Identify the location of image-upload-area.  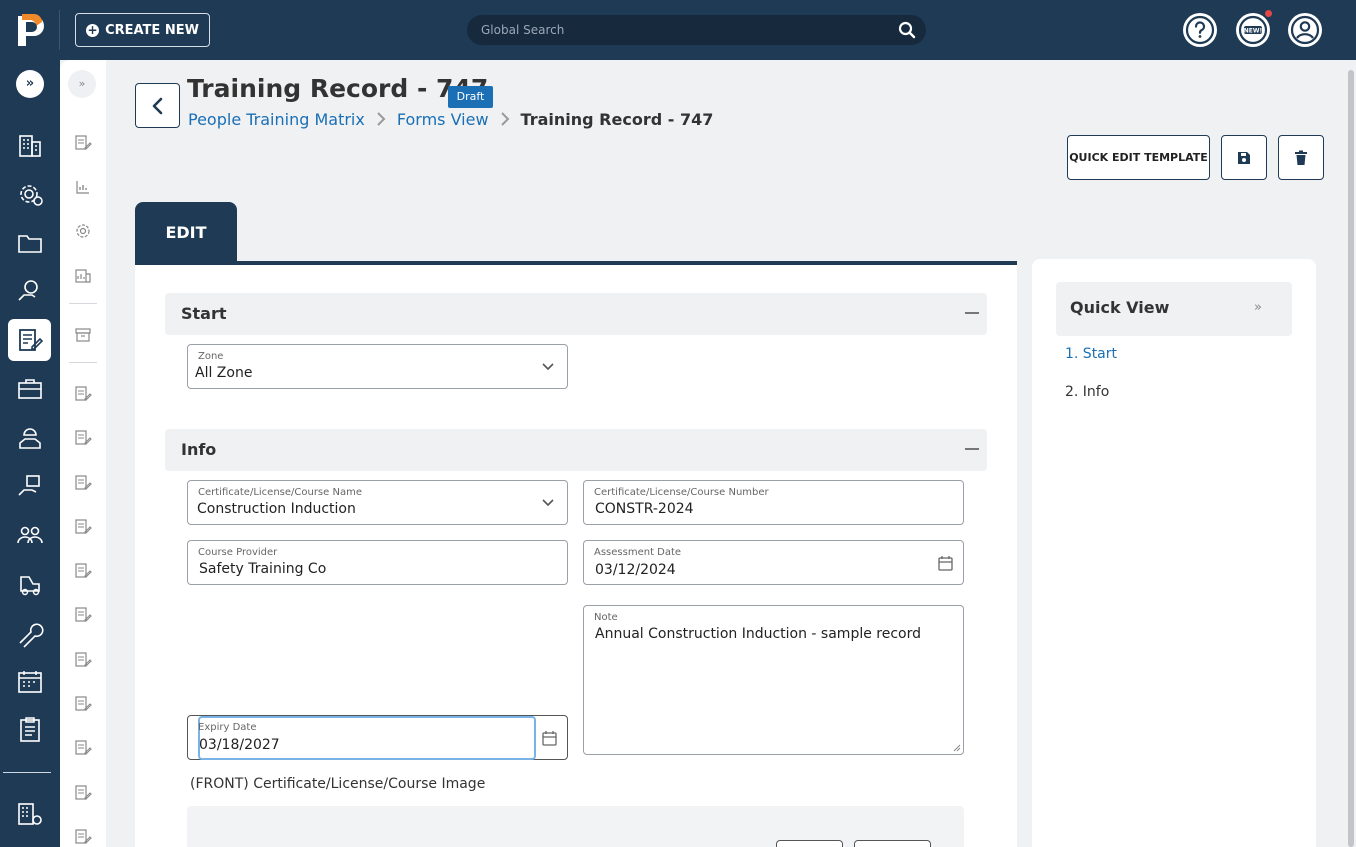
(575, 826).